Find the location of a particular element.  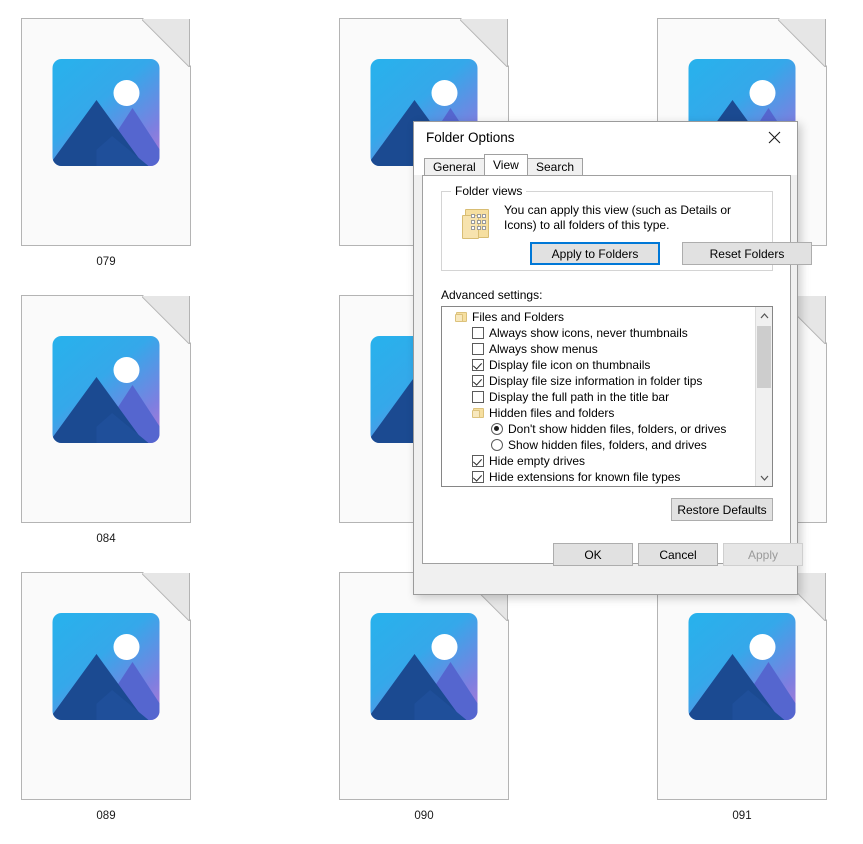

close-icon is located at coordinates (774, 137).